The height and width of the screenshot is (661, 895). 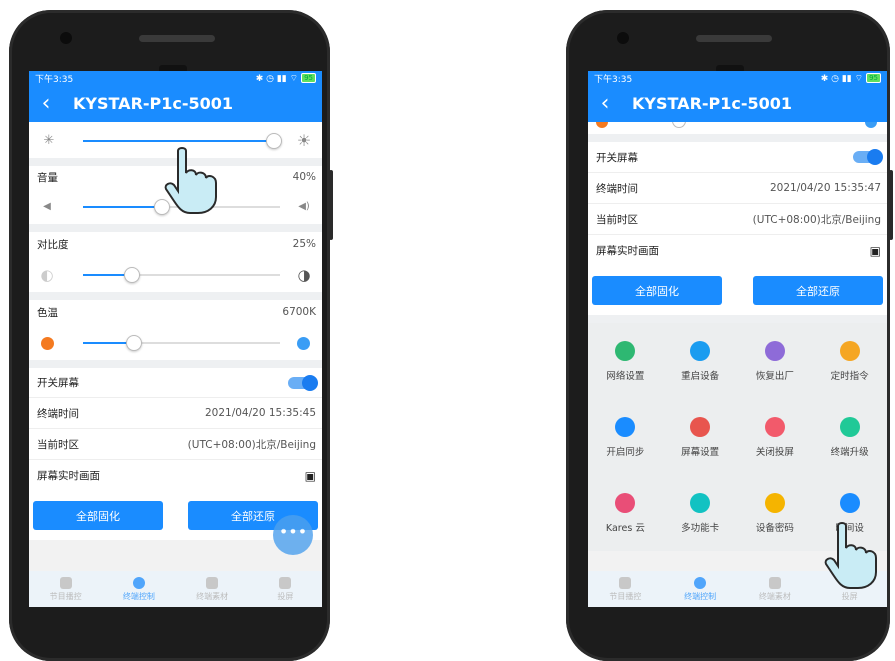 I want to click on tool-clock: 时间设, so click(x=849, y=513).